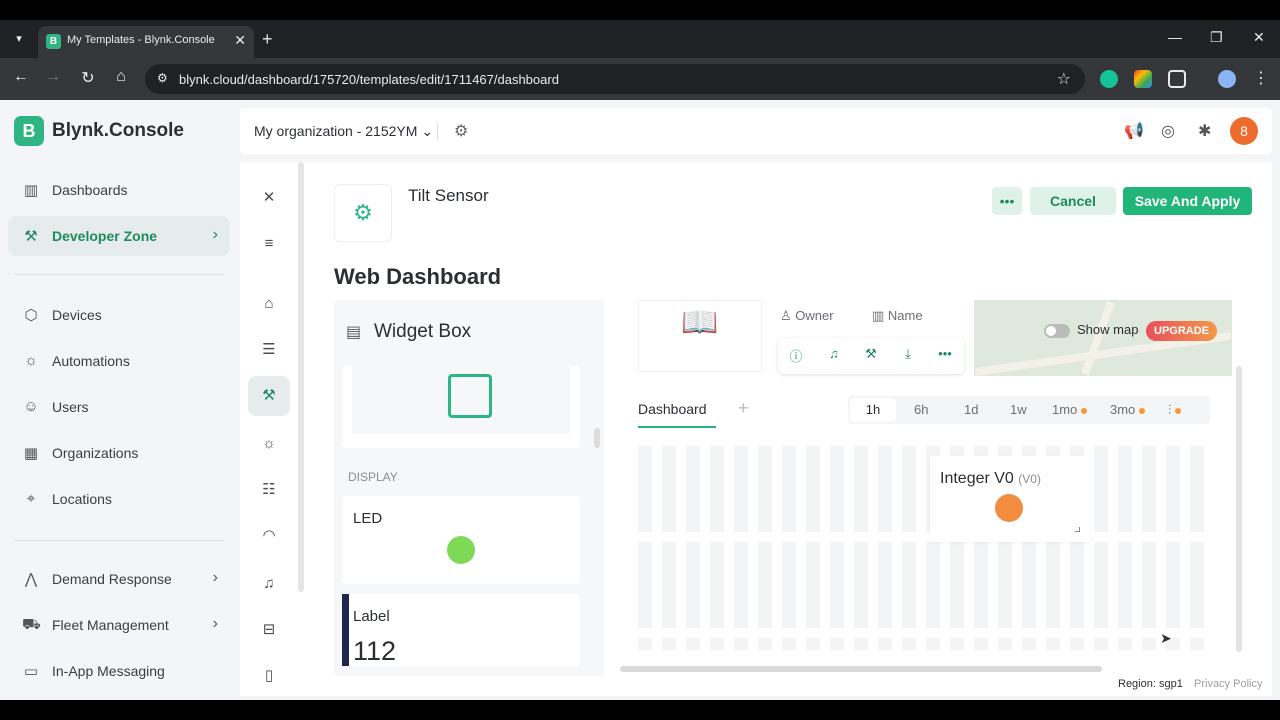  Describe the element at coordinates (1228, 684) in the screenshot. I see `privacy-policy-link: Privacy Policy` at that location.